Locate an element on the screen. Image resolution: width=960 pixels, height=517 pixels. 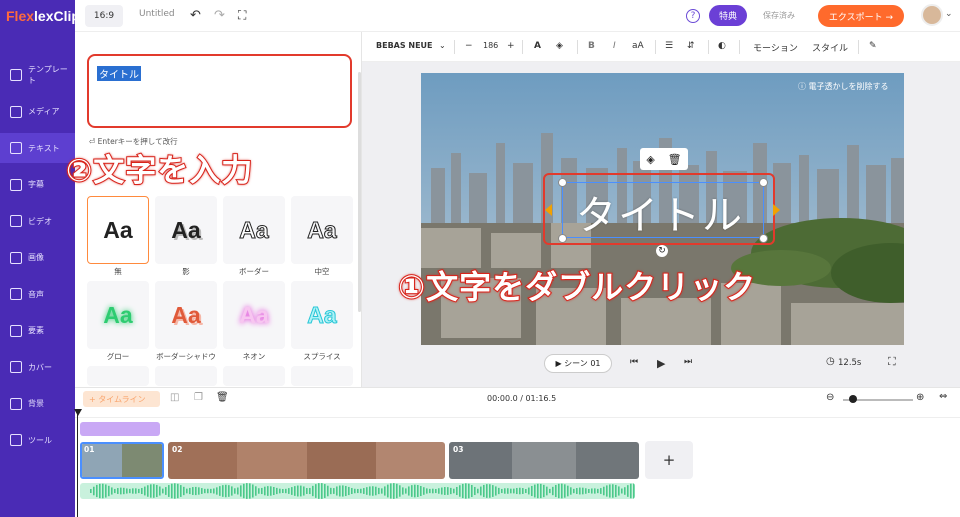
text-color-icon: A is located at coordinates (537, 46).